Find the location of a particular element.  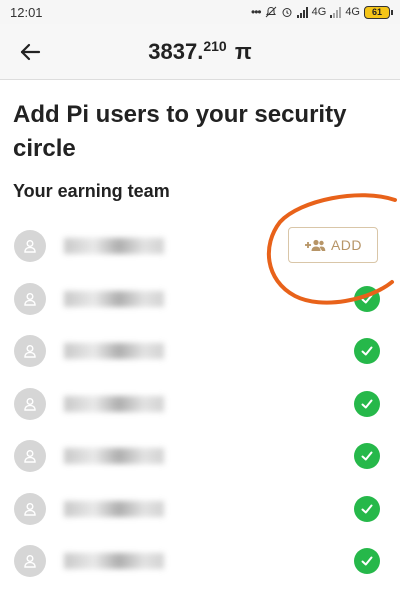

balance-decimal: 210 is located at coordinates (215, 46).